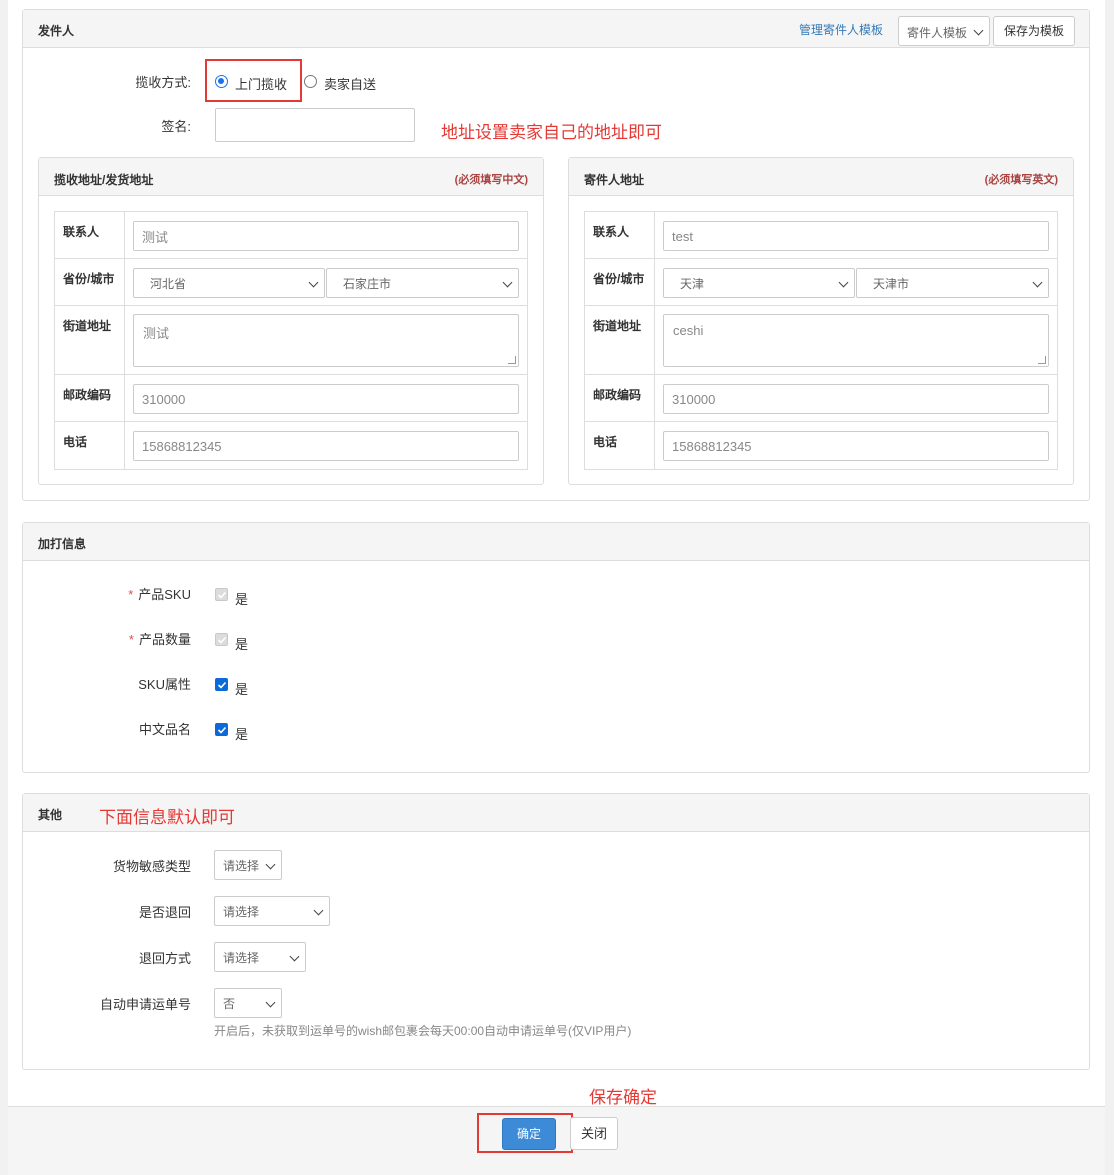 The image size is (1114, 1175). Describe the element at coordinates (221, 639) in the screenshot. I see `checkbox-product-qty` at that location.